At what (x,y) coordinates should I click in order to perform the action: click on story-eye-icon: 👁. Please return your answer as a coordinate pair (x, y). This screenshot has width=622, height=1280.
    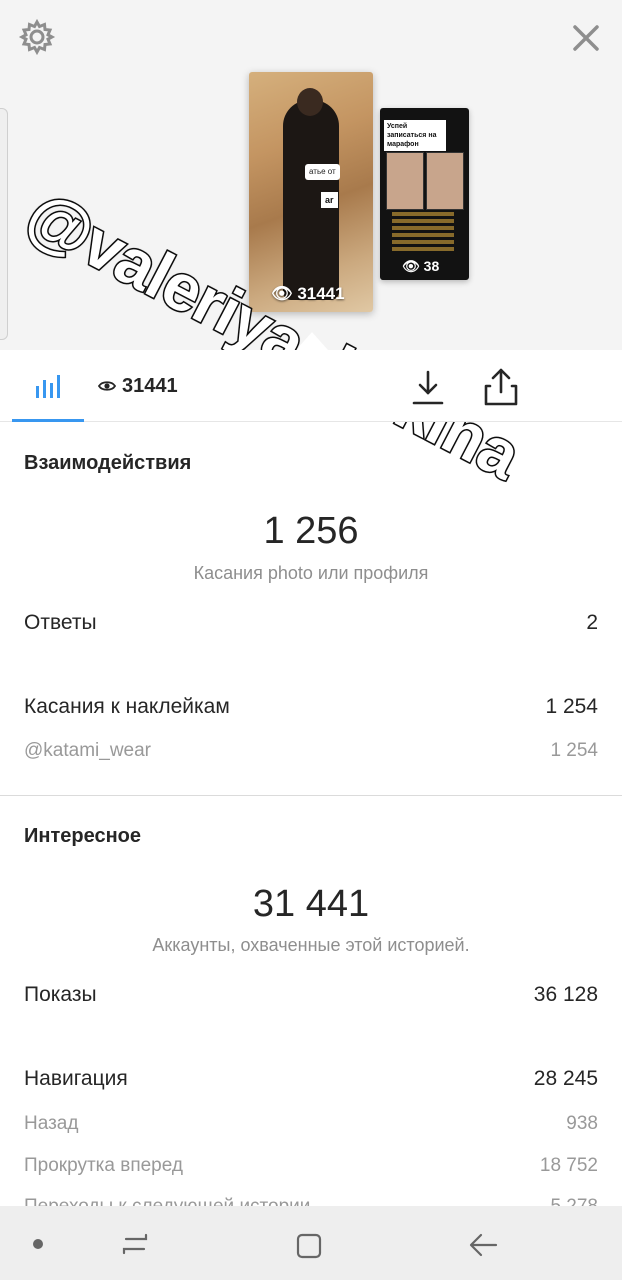
    Looking at the image, I should click on (284, 293).